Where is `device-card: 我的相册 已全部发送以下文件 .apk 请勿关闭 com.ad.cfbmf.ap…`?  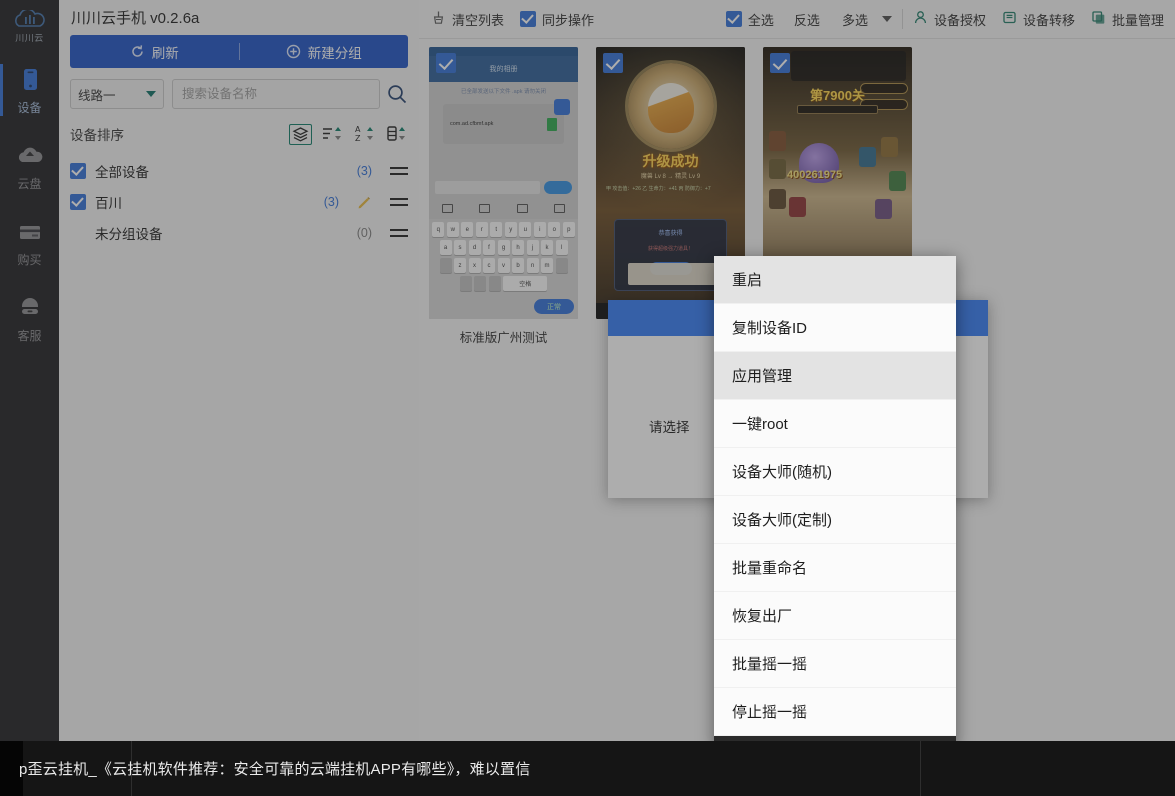 device-card: 我的相册 已全部发送以下文件 .apk 请勿关闭 com.ad.cfbmf.ap… is located at coordinates (503, 196).